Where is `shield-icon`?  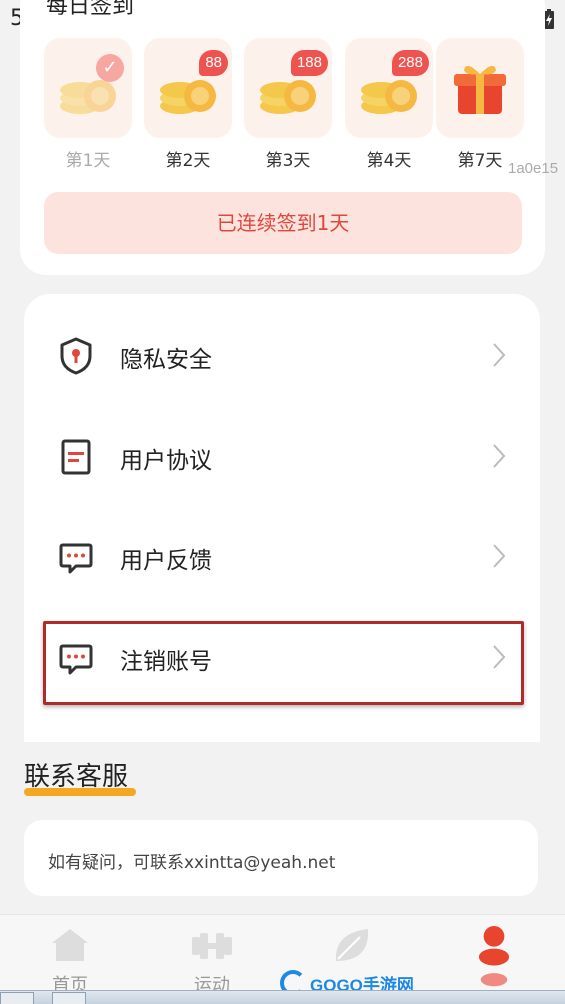 shield-icon is located at coordinates (76, 356).